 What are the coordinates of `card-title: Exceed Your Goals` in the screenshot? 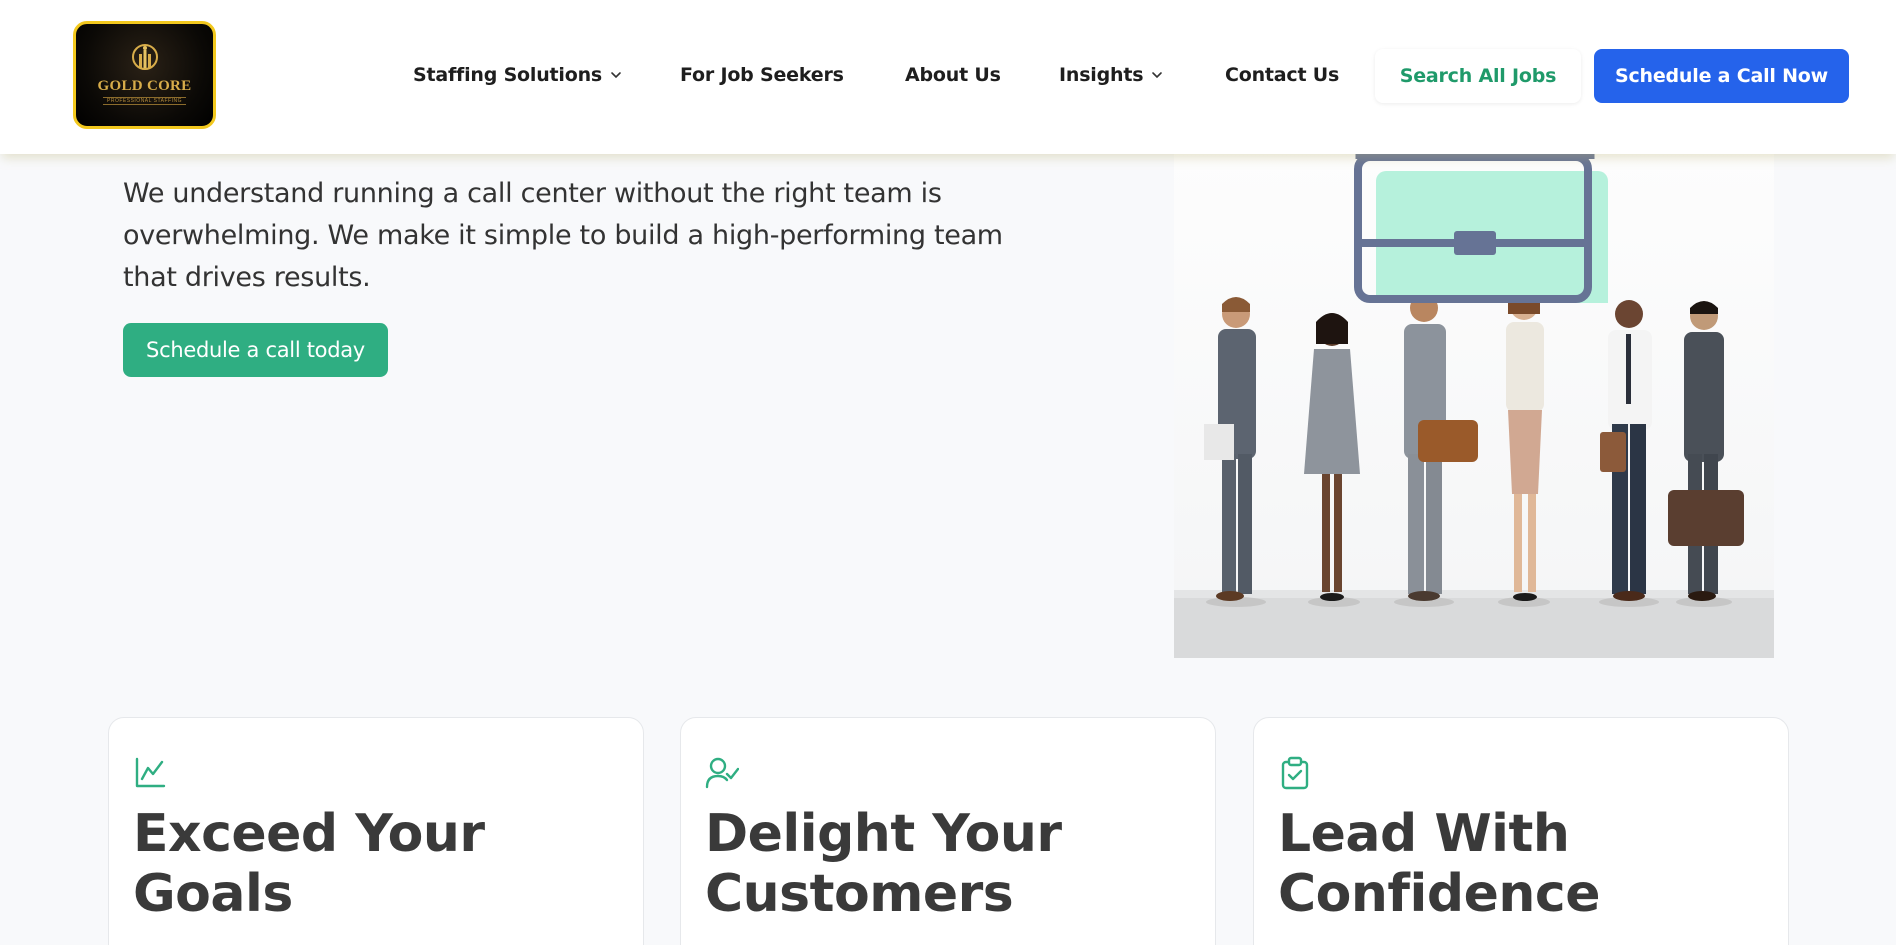 It's located at (309, 864).